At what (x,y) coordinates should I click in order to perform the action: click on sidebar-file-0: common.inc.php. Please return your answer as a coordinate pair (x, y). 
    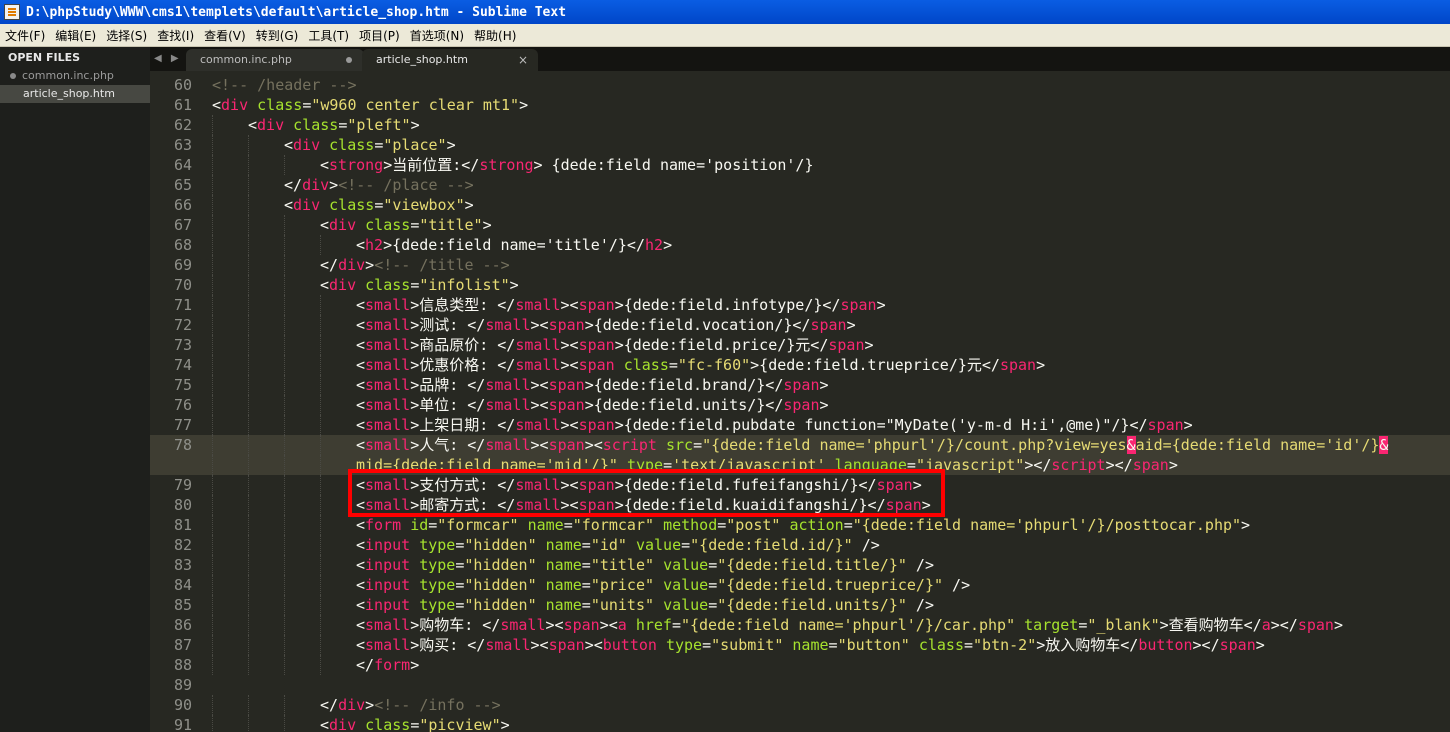
    Looking at the image, I should click on (75, 76).